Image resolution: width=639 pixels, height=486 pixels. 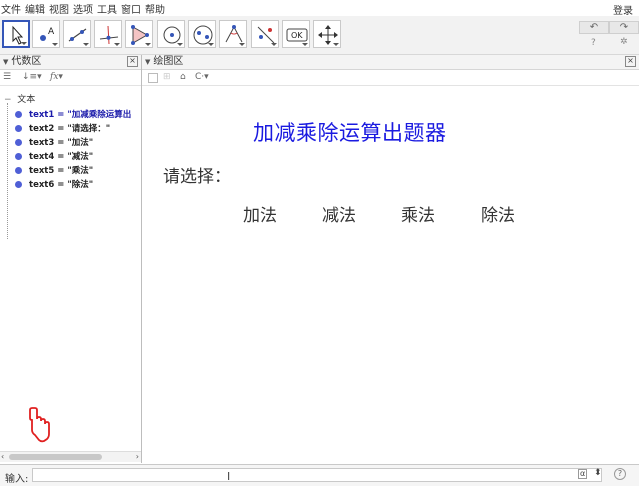 I want to click on graphics-toolbar: ⊞ ⌂ C·▾, so click(x=390, y=78).